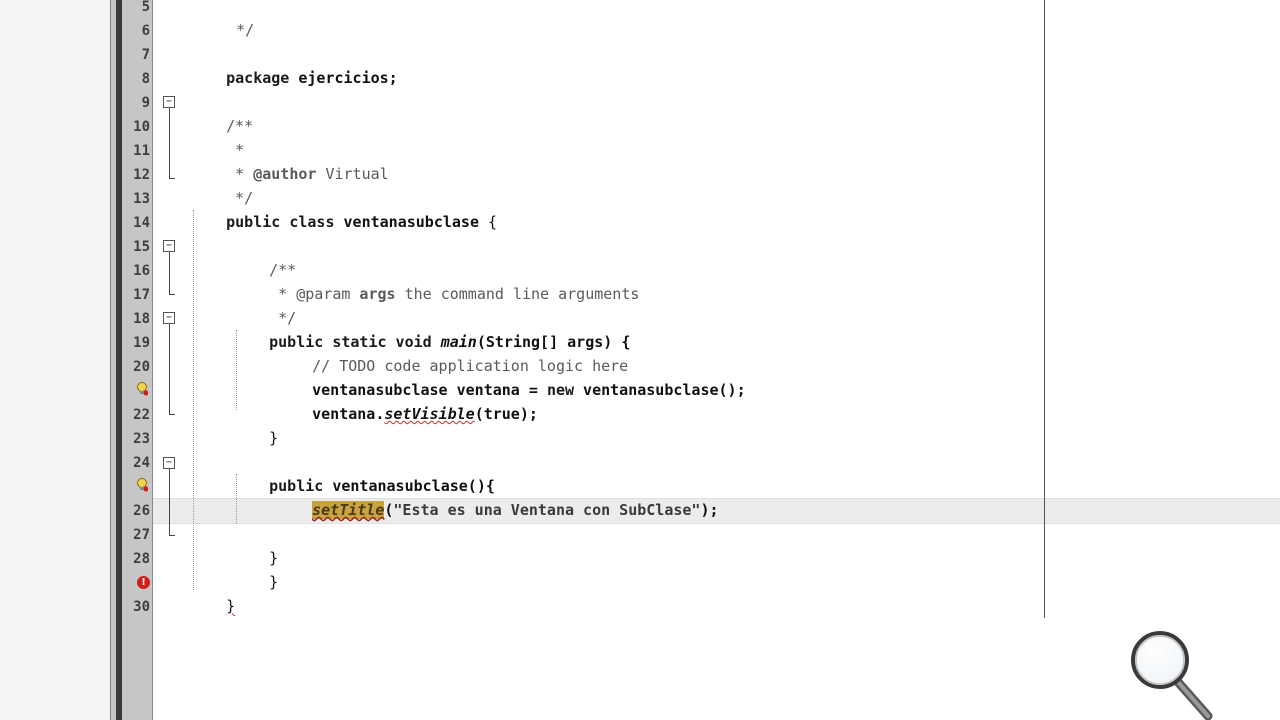 The width and height of the screenshot is (1280, 720). I want to click on code-line-10: *, so click(217, 136).